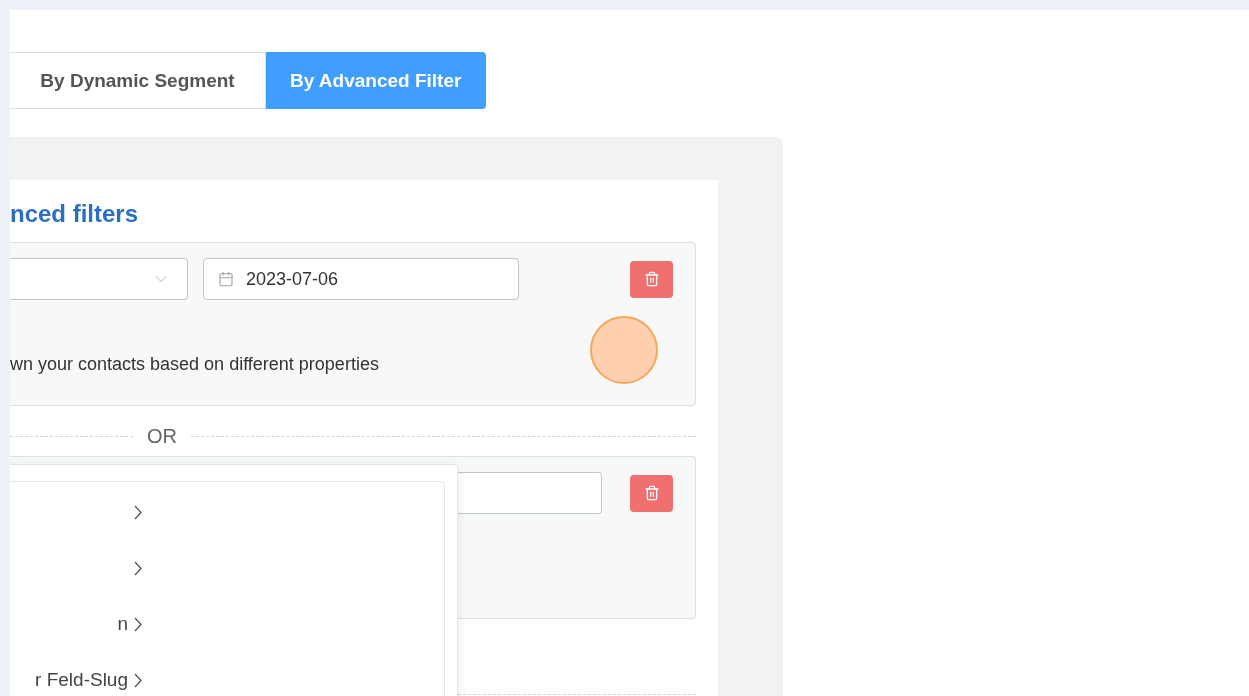  Describe the element at coordinates (76, 624) in the screenshot. I see `menu-item: n` at that location.